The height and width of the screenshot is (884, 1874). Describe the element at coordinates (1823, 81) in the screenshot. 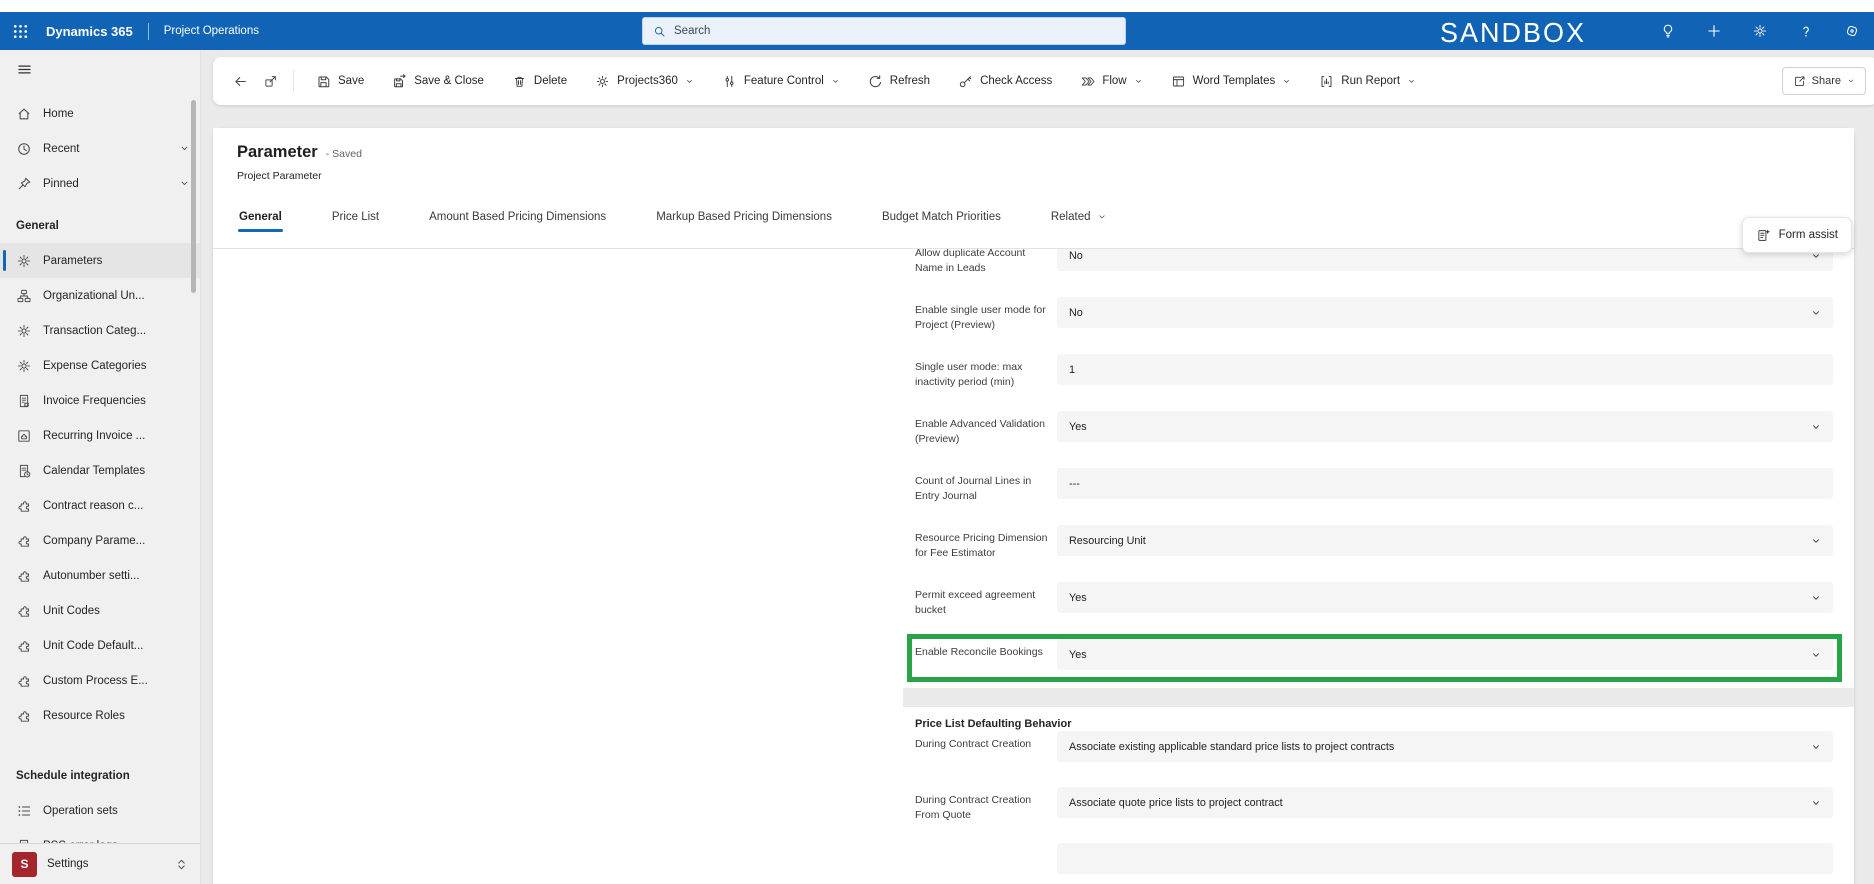

I see `share-button: Share` at that location.